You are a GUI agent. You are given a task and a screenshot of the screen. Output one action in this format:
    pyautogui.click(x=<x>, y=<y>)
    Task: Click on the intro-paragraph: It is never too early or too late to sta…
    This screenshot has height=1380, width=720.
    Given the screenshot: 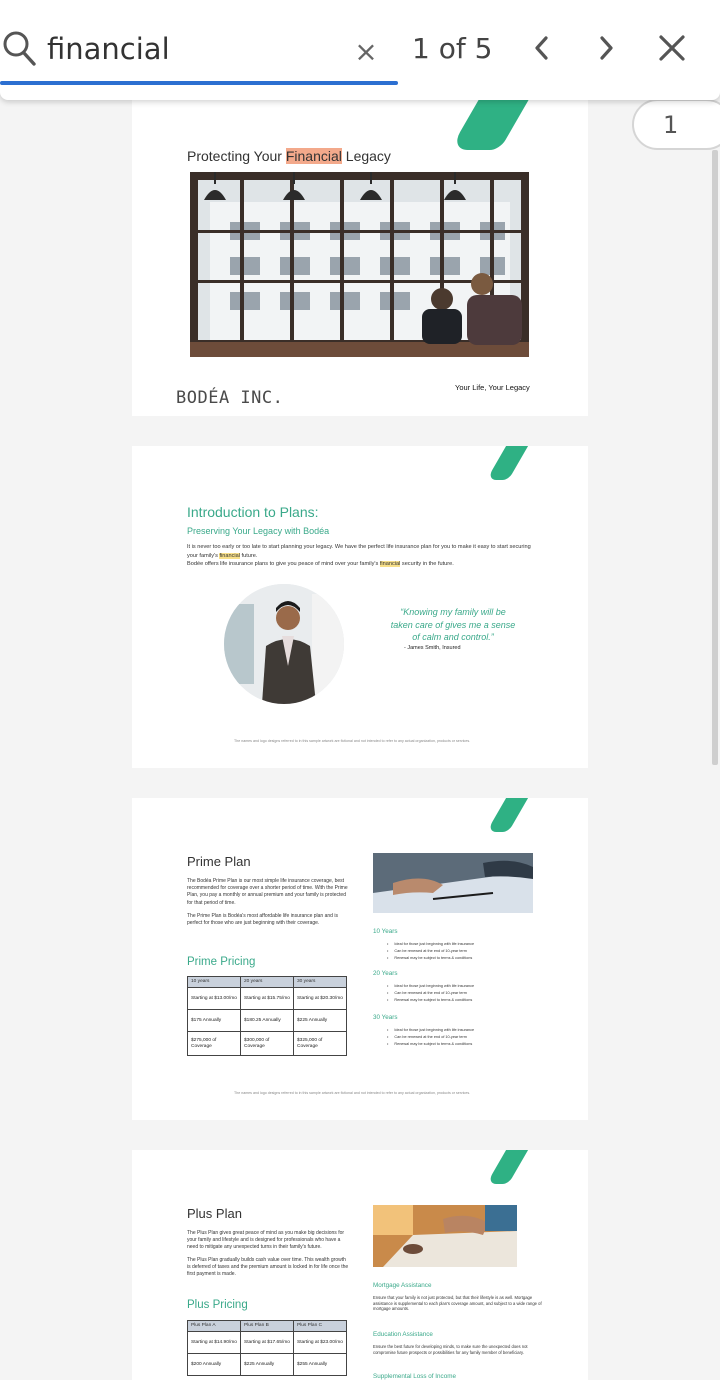 What is the action you would take?
    pyautogui.click(x=359, y=555)
    